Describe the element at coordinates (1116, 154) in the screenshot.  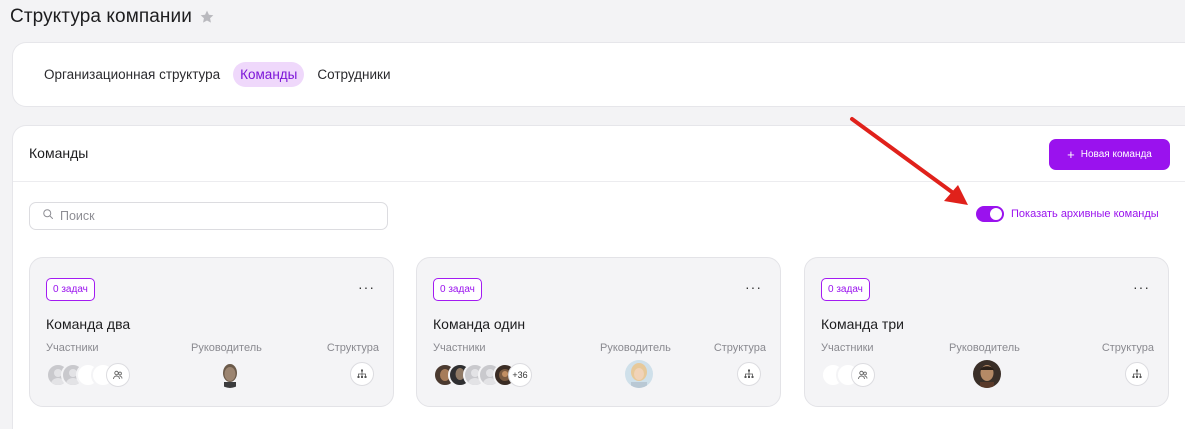
I see `new-team-button-label: Новая команда` at that location.